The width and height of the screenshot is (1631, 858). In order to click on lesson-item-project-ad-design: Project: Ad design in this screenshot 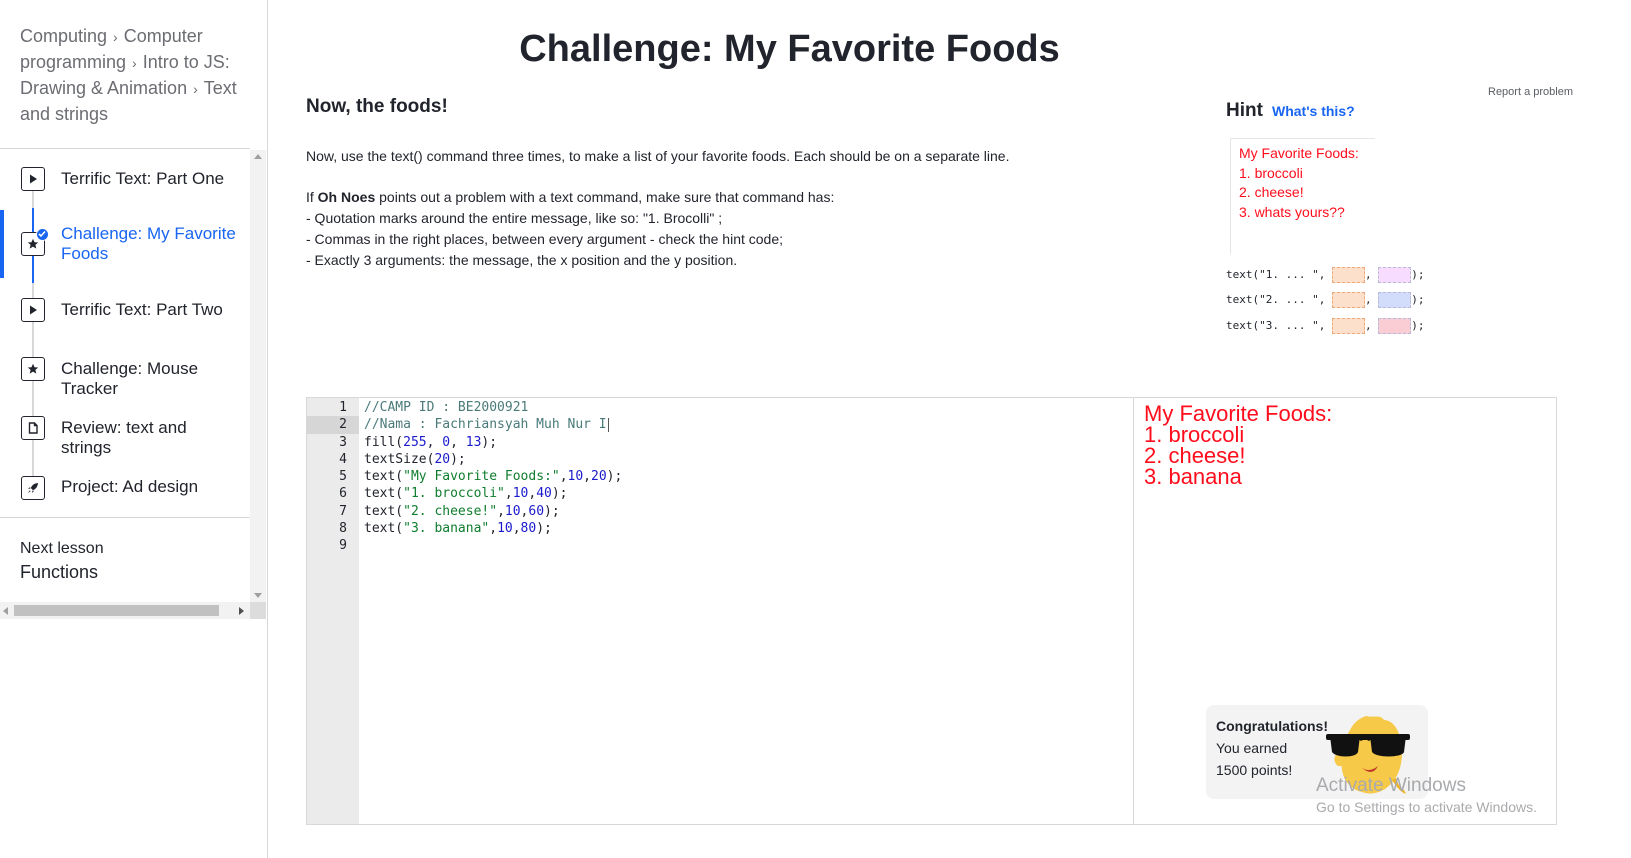, I will do `click(125, 498)`.